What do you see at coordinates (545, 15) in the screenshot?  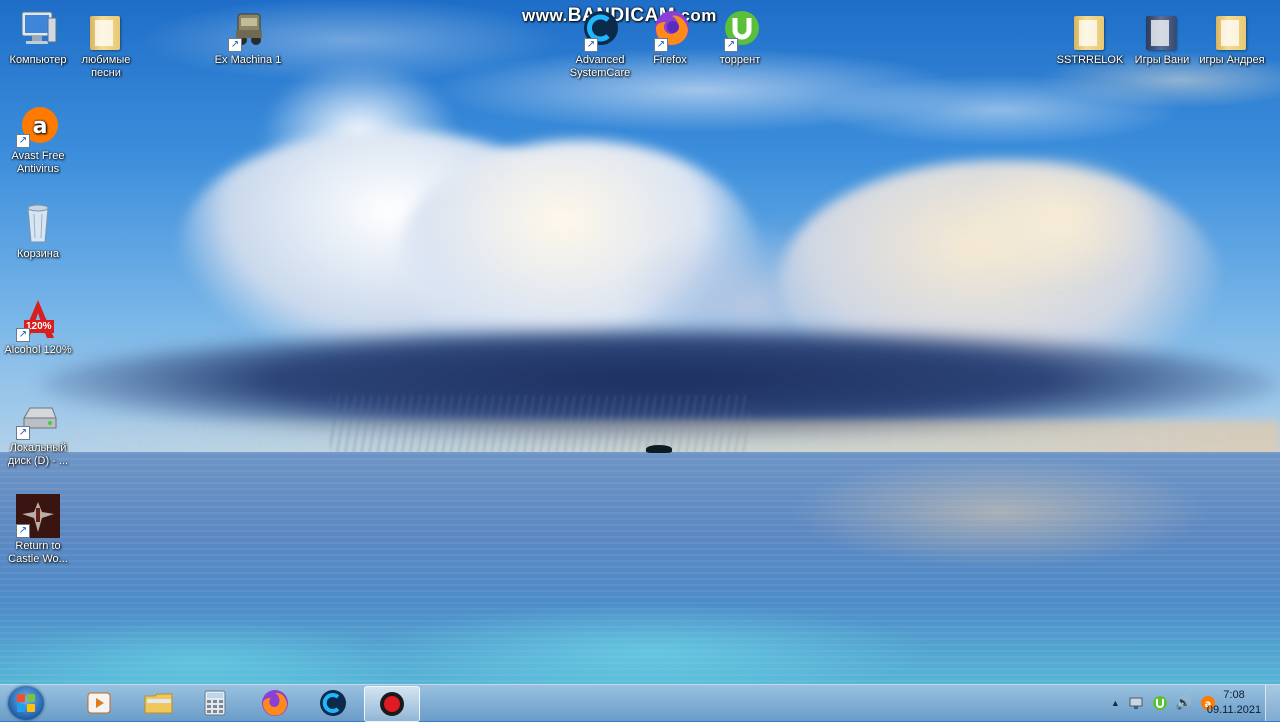 I see `watermark-prefix: www.` at bounding box center [545, 15].